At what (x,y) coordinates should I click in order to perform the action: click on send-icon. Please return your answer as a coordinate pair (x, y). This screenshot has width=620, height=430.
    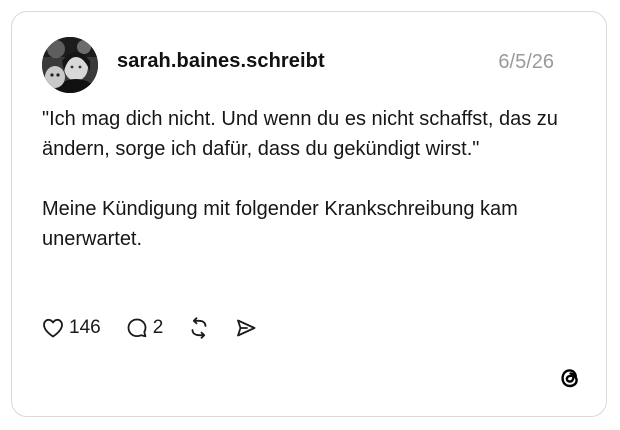
    Looking at the image, I should click on (246, 328).